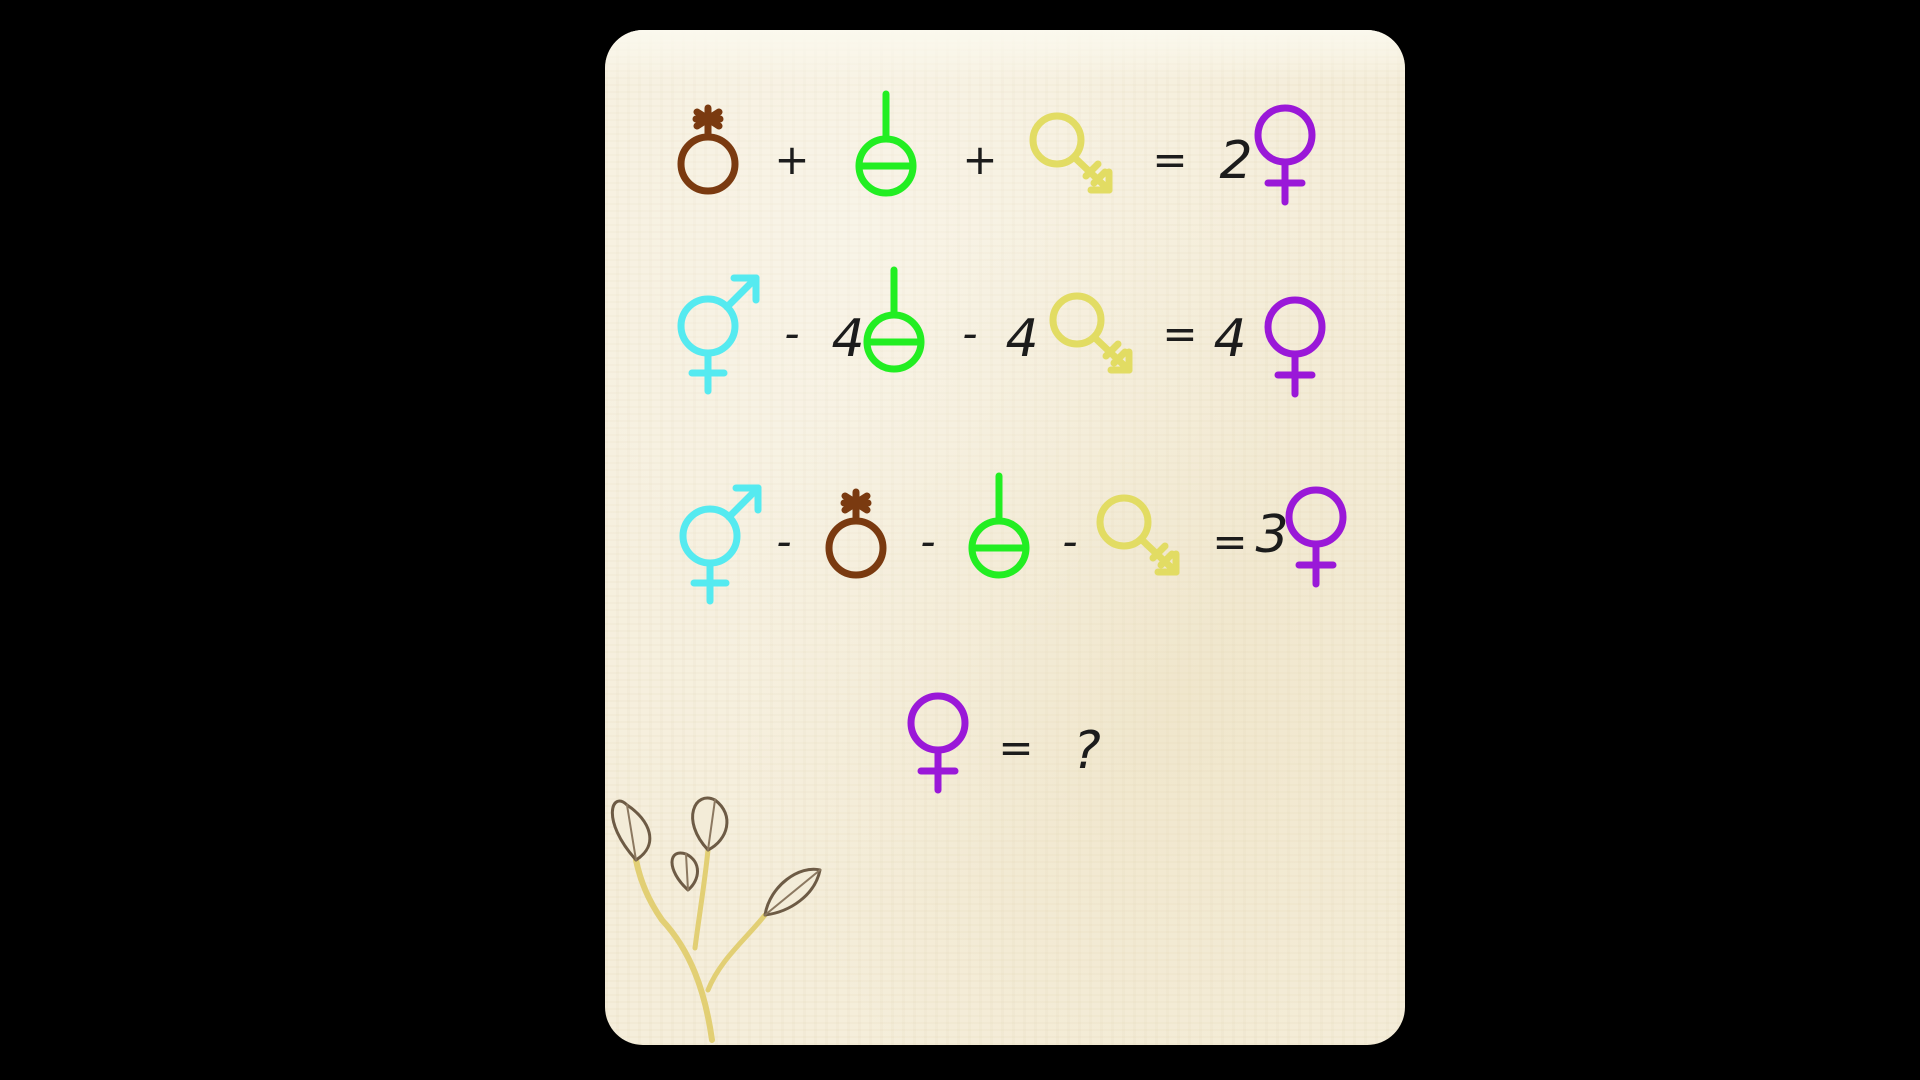 This screenshot has width=1920, height=1080. What do you see at coordinates (1015, 747) in the screenshot?
I see `question-equals: =` at bounding box center [1015, 747].